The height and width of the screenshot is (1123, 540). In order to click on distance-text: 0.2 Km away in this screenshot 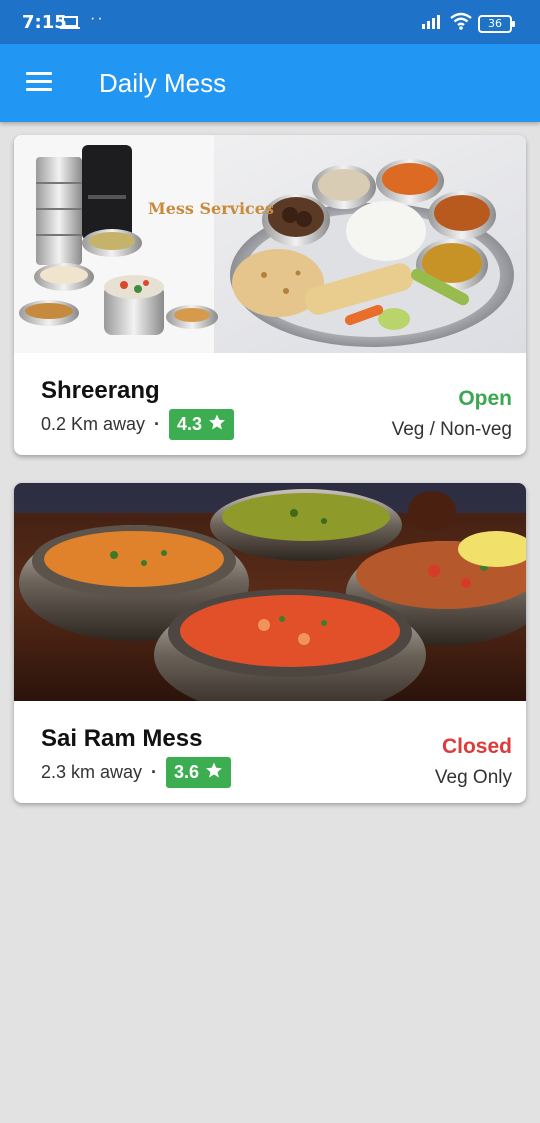, I will do `click(93, 424)`.